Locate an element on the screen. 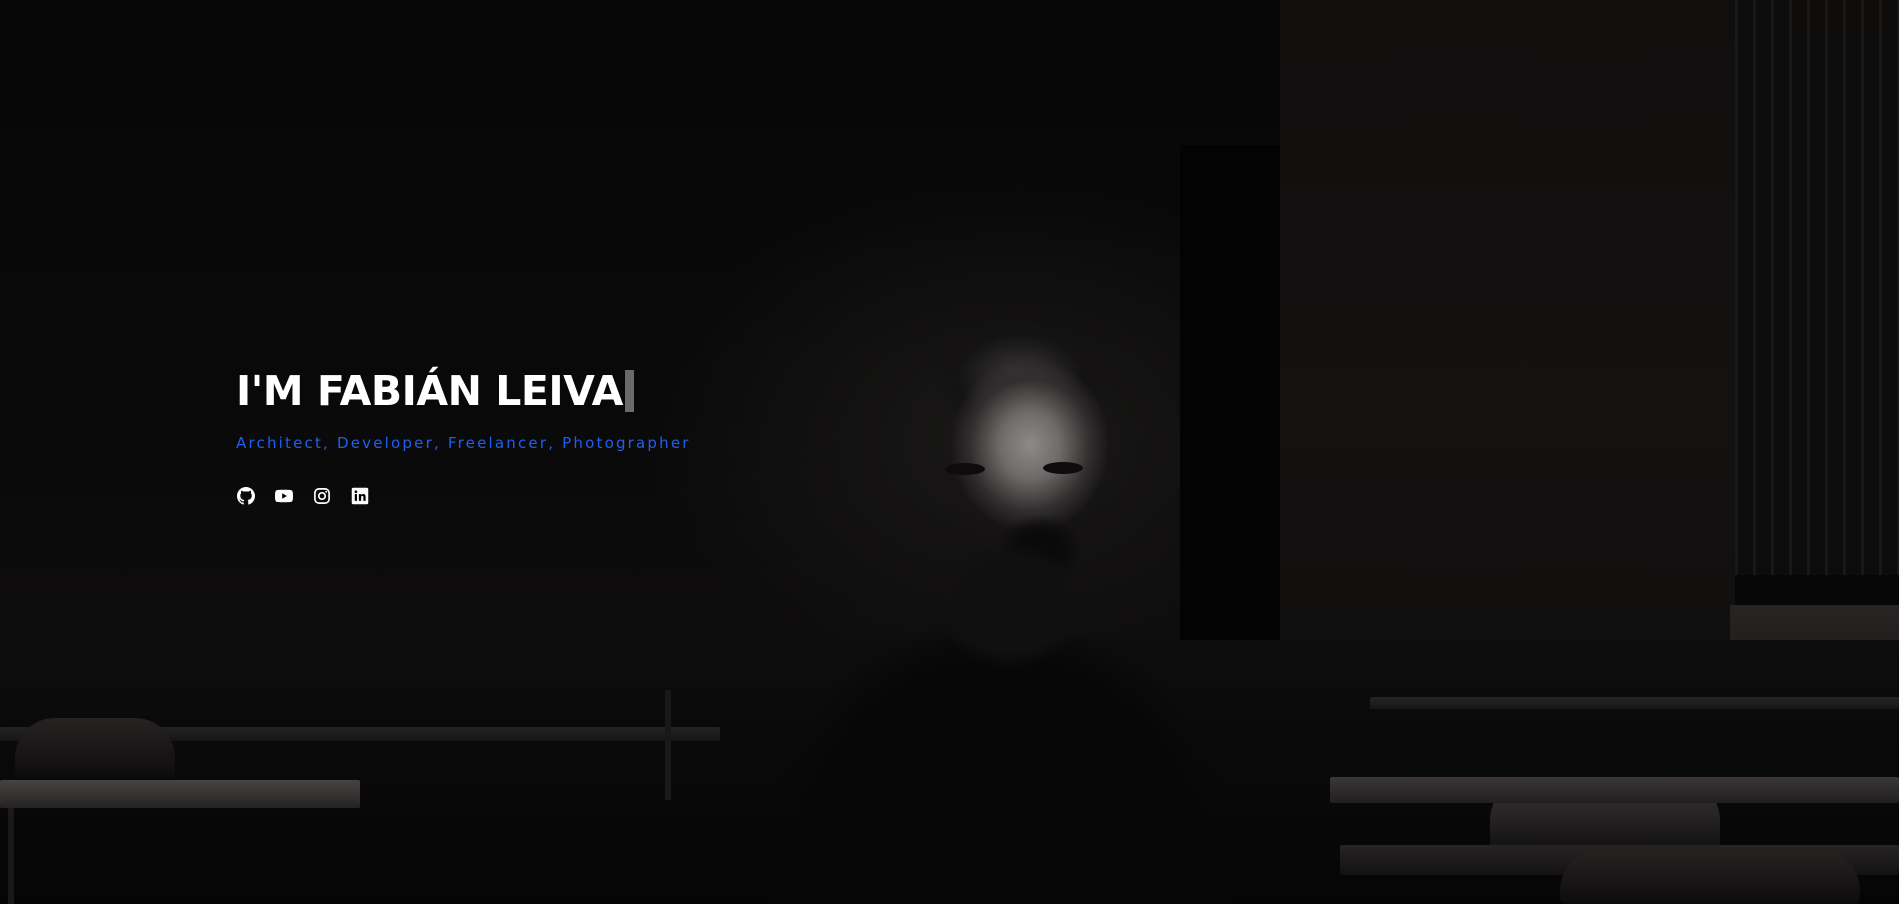 This screenshot has height=904, width=1899. instagram-link is located at coordinates (322, 496).